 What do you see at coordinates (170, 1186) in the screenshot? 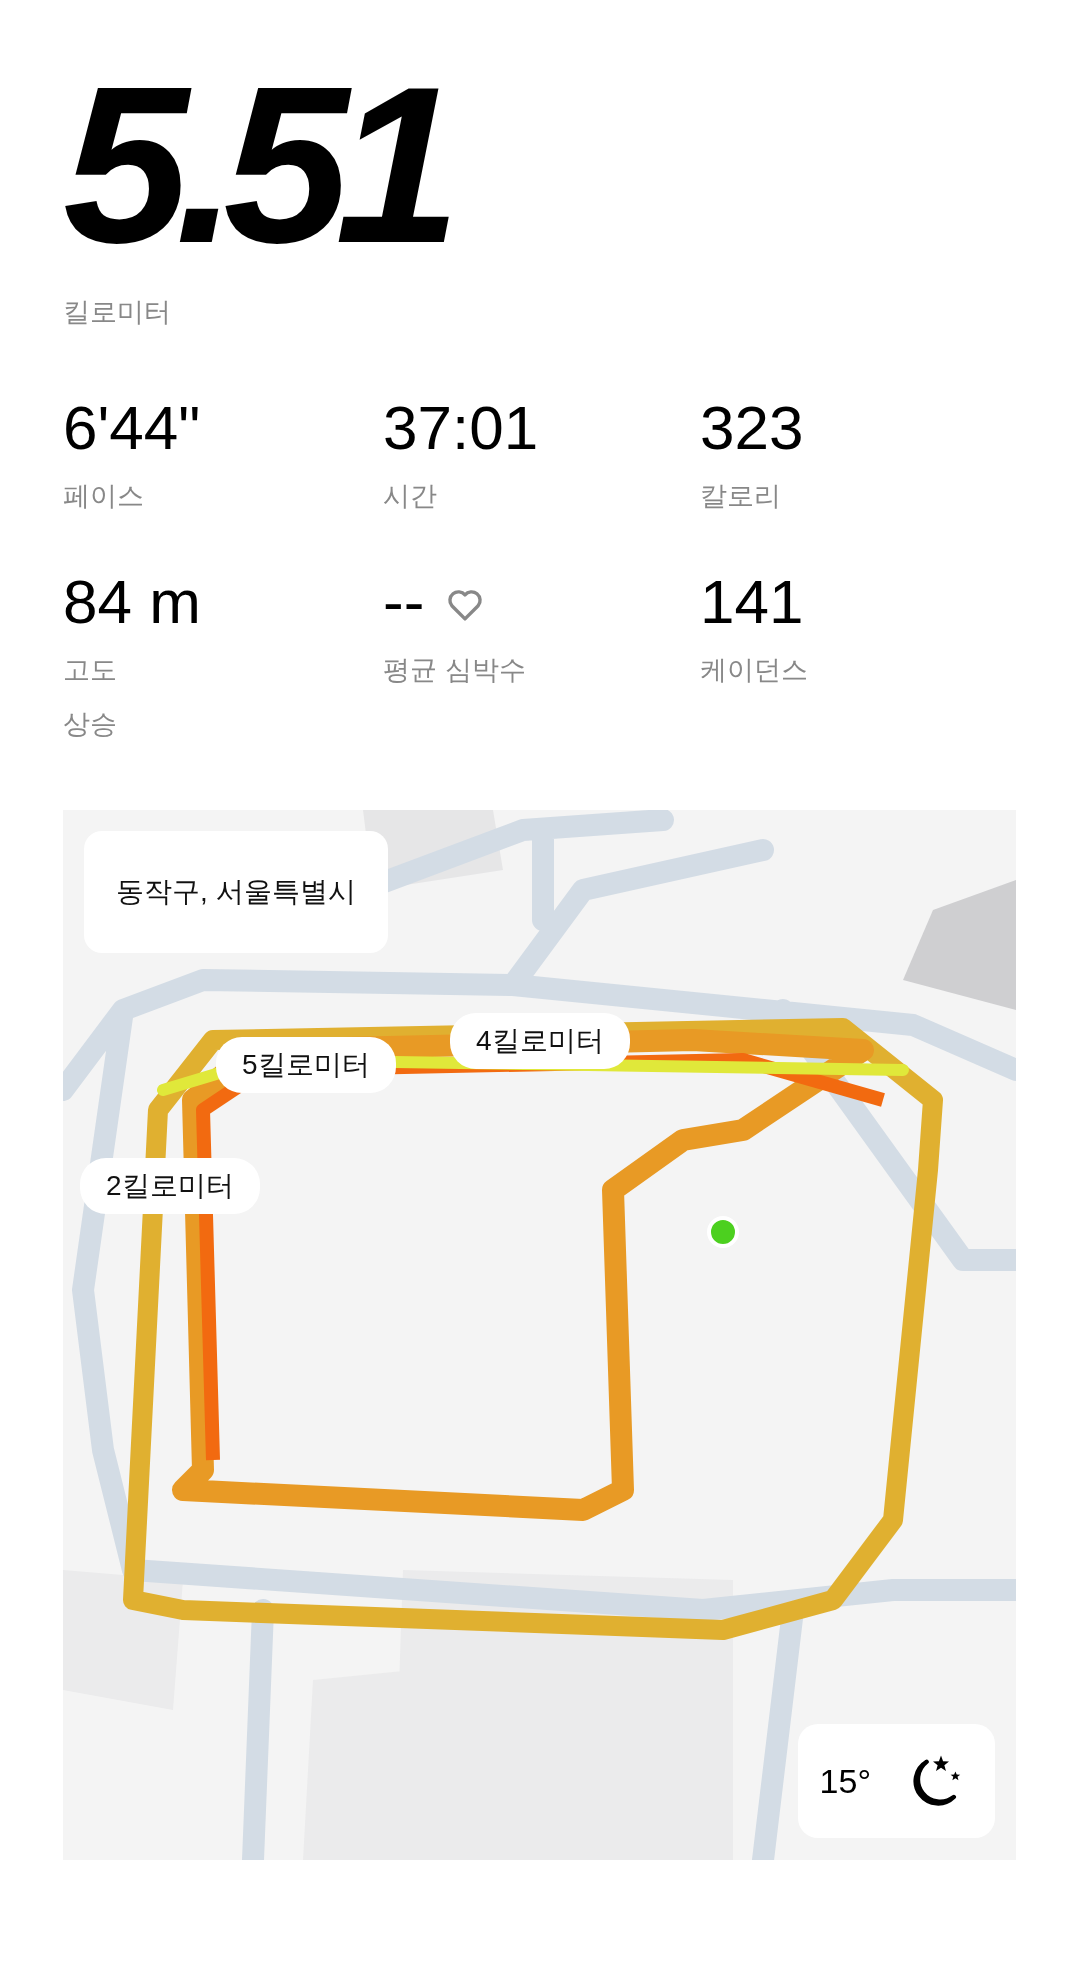
I see `distance-marker: 2킬로미터` at bounding box center [170, 1186].